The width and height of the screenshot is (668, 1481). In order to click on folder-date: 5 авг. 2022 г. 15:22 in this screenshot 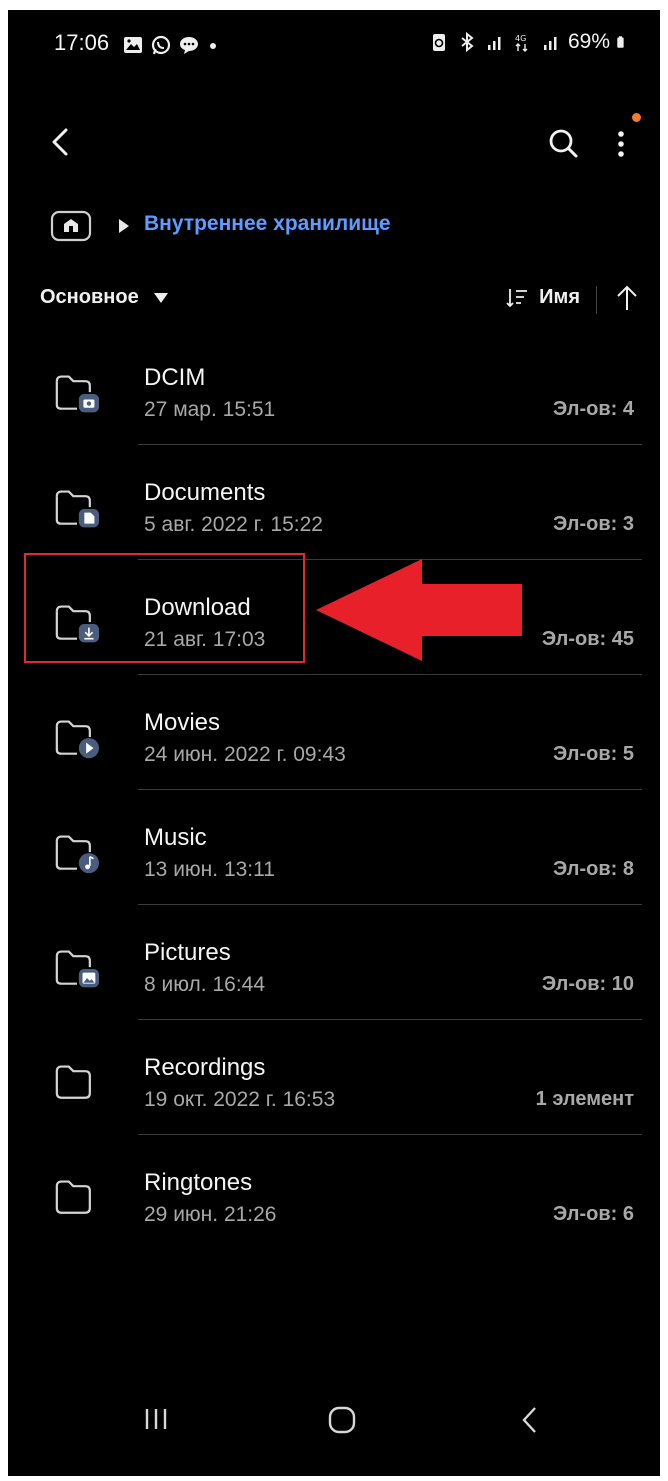, I will do `click(233, 524)`.